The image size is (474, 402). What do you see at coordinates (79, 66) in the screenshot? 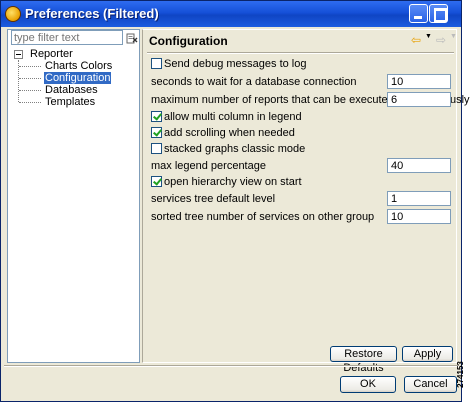
I see `tree-item-label: Charts Colors` at bounding box center [79, 66].